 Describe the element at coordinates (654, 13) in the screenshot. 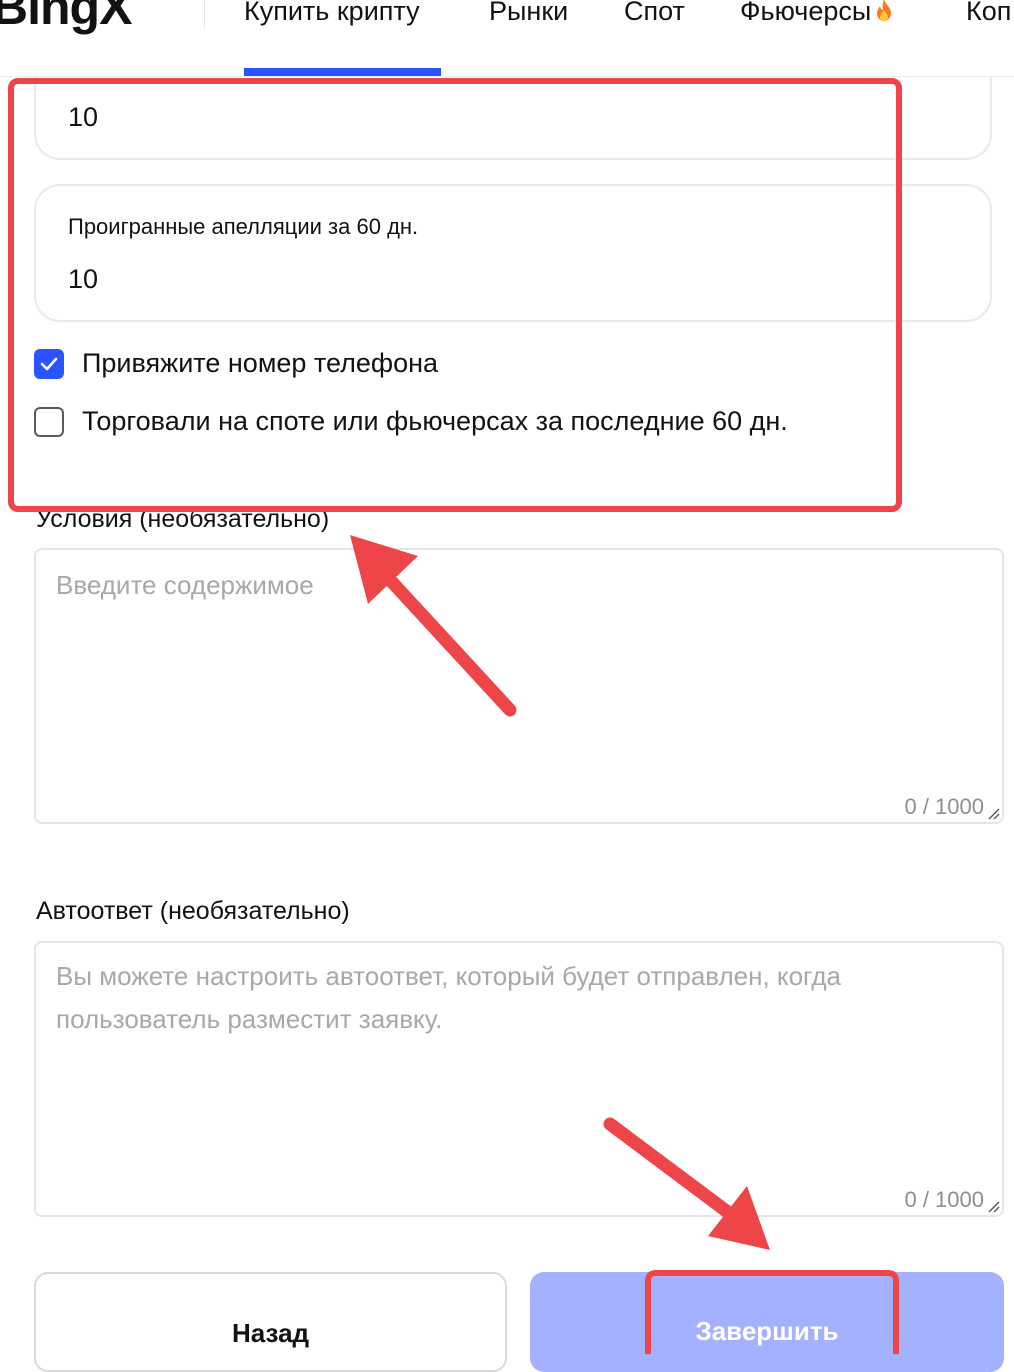

I see `nav-item-spot: Спот` at that location.